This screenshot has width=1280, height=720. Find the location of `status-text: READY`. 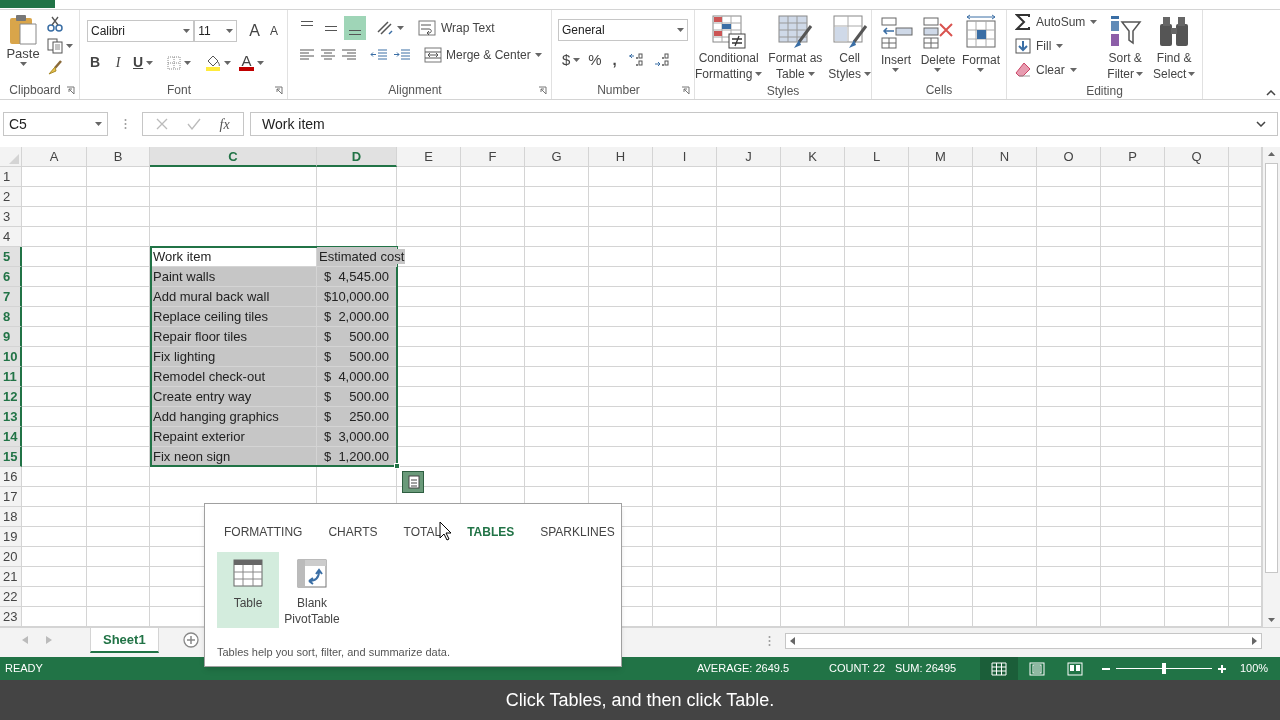

status-text: READY is located at coordinates (24, 668).